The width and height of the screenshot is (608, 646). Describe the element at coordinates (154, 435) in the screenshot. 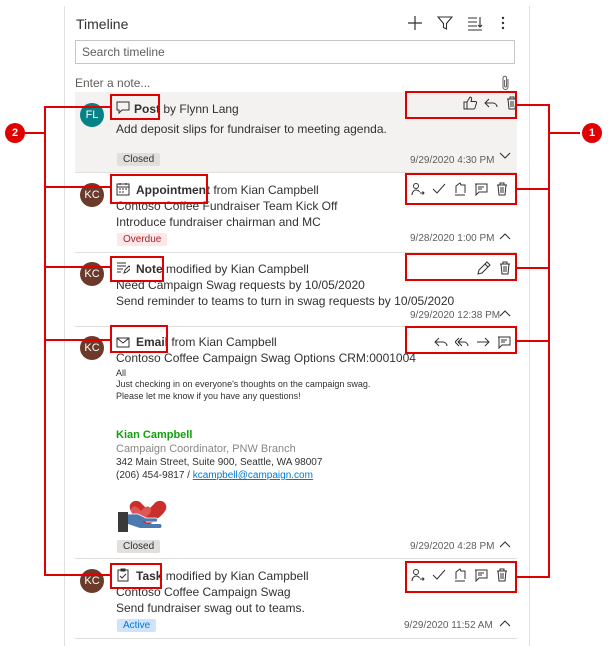

I see `signature-name: Kian Campbell` at that location.